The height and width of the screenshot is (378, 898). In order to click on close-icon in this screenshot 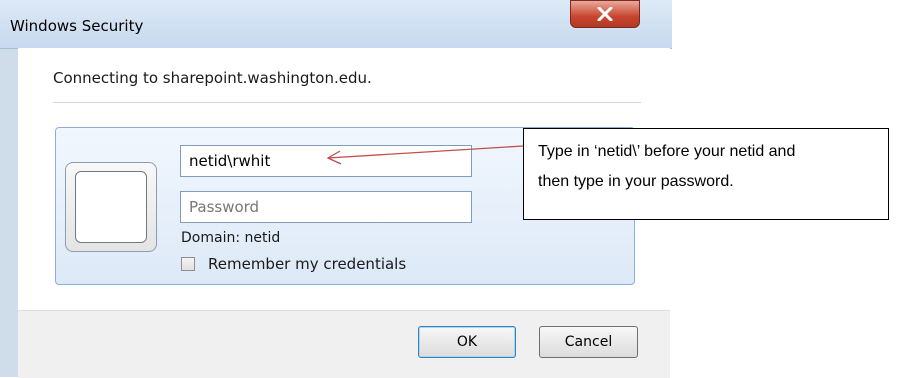, I will do `click(605, 14)`.